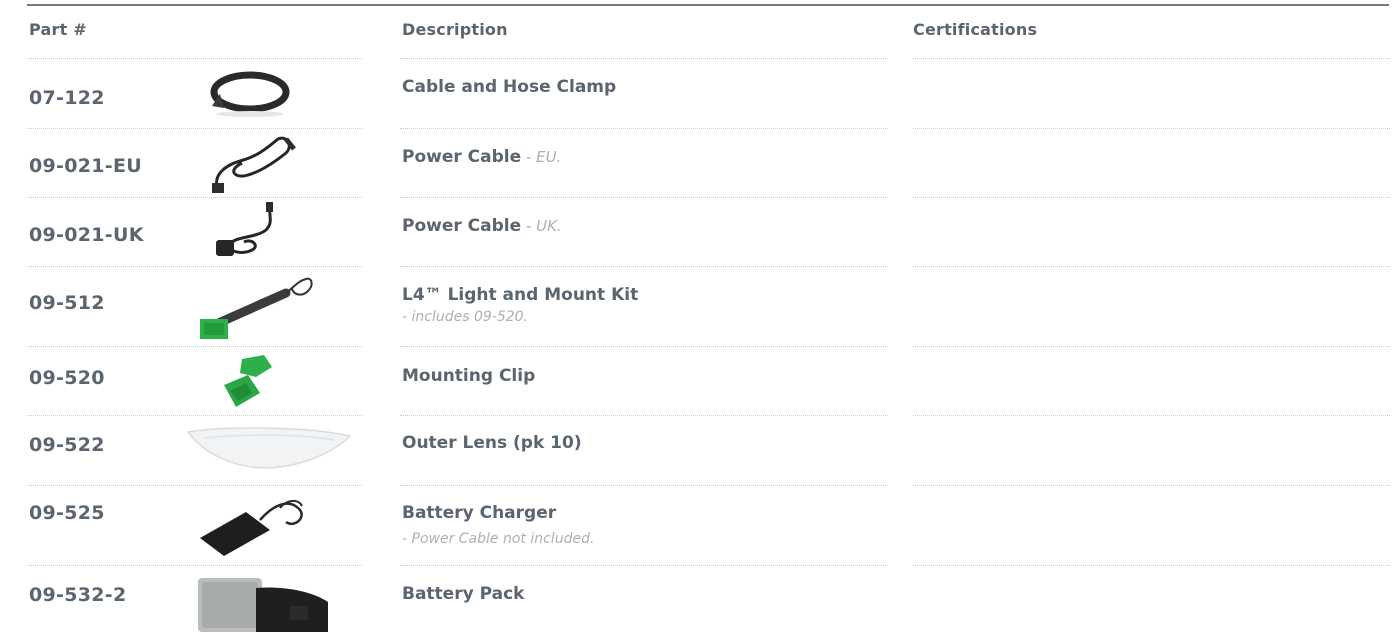  What do you see at coordinates (265, 602) in the screenshot?
I see `battery-pack-image` at bounding box center [265, 602].